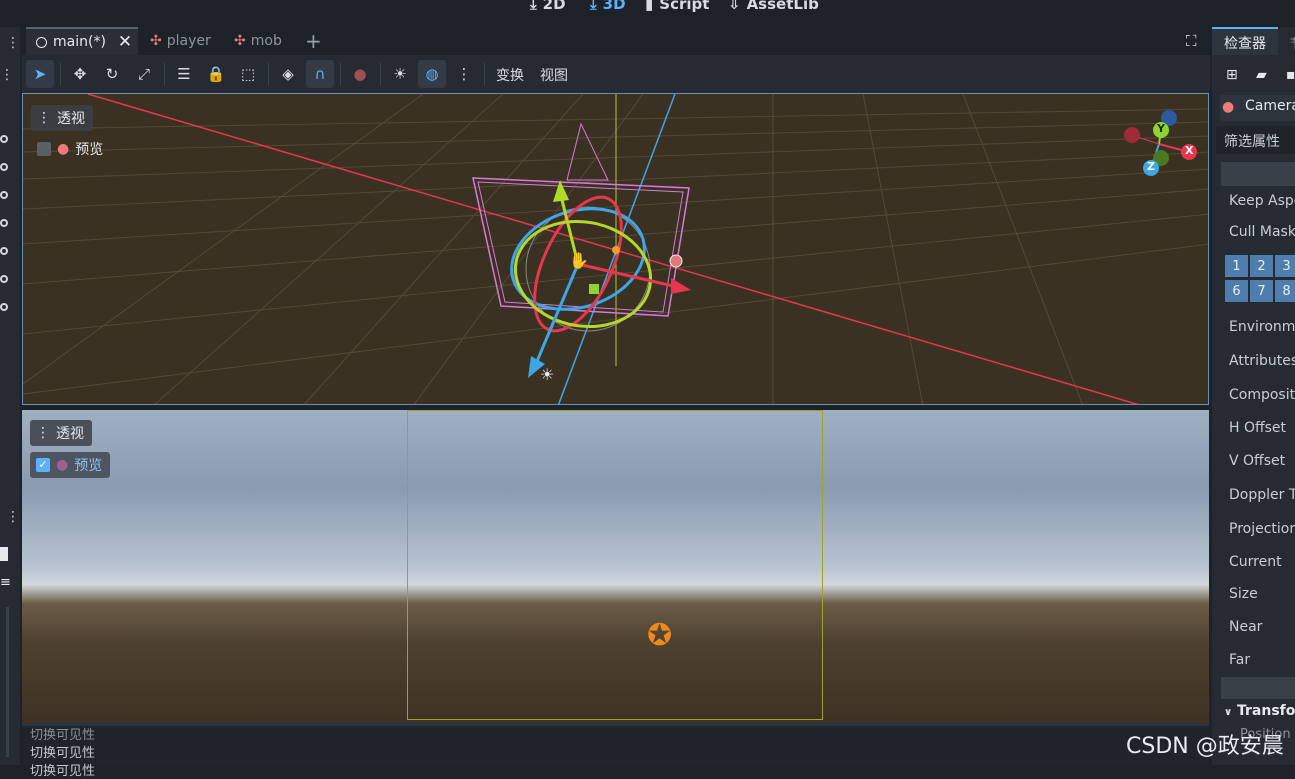 The width and height of the screenshot is (1295, 779). Describe the element at coordinates (40, 74) in the screenshot. I see `select-tool-icon: ➤` at that location.